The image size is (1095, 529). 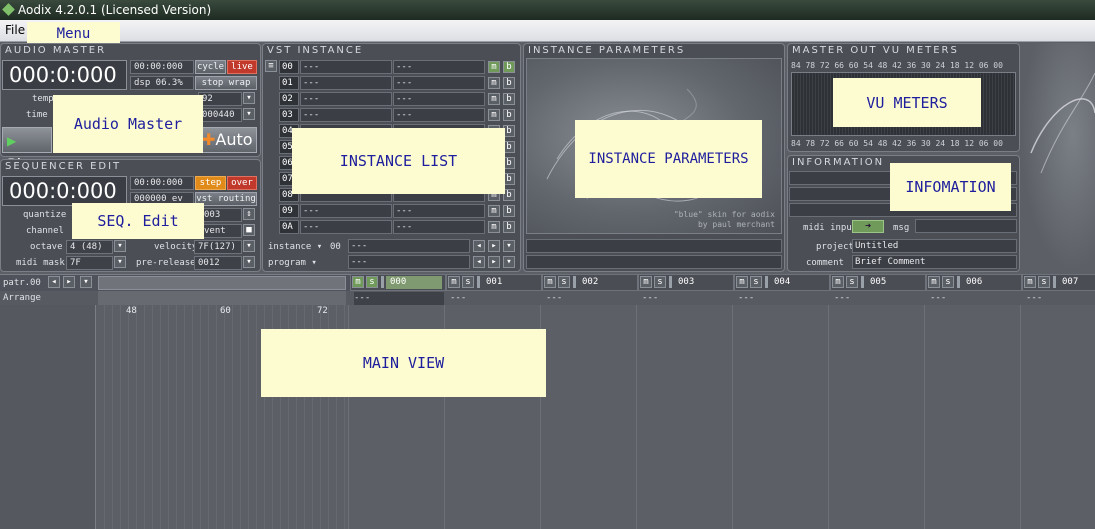 What do you see at coordinates (226, 83) in the screenshot?
I see `stop-wrap-button: stop wrap` at bounding box center [226, 83].